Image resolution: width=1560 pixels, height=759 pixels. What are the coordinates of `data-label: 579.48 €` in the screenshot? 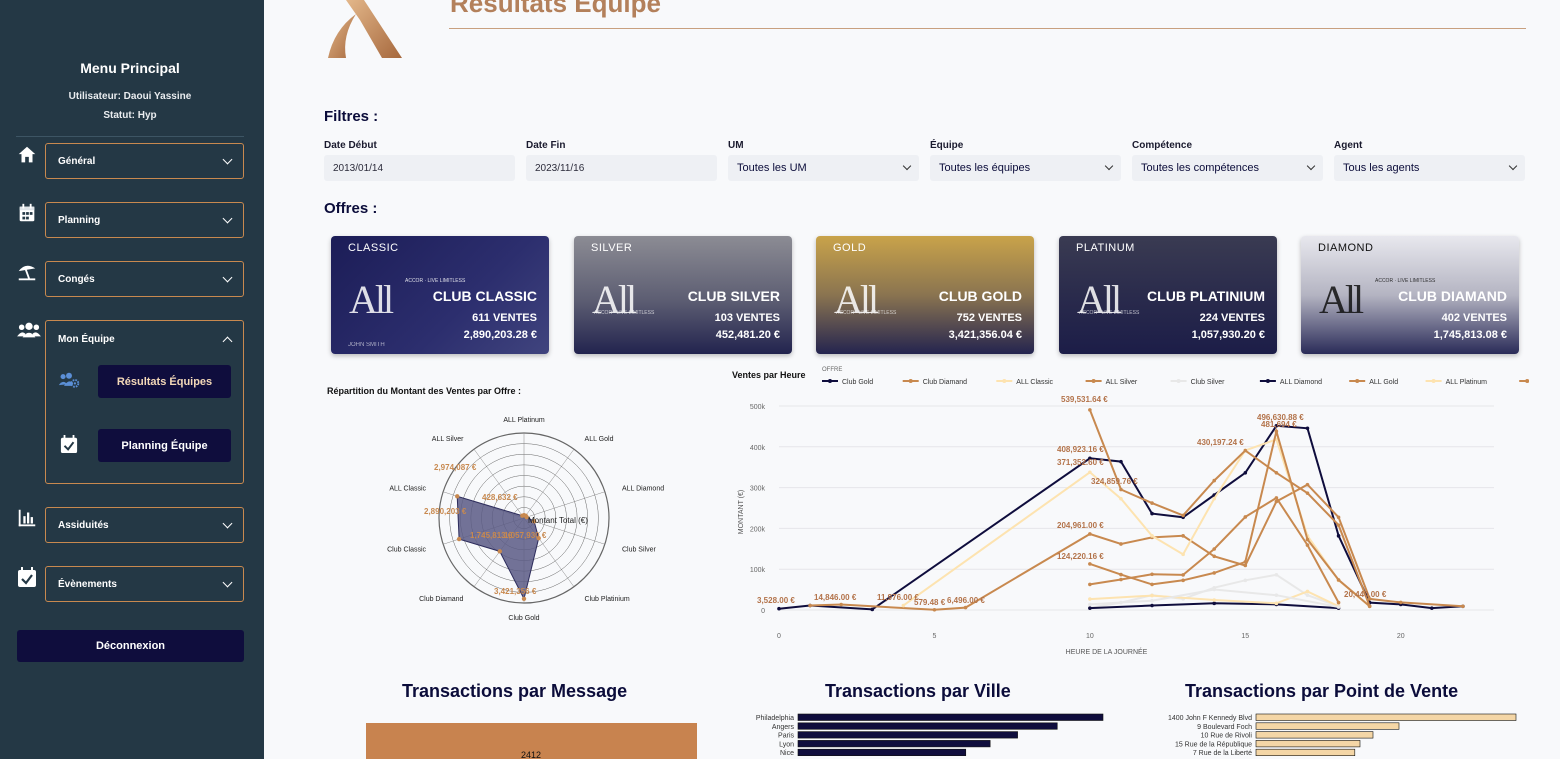 It's located at (930, 602).